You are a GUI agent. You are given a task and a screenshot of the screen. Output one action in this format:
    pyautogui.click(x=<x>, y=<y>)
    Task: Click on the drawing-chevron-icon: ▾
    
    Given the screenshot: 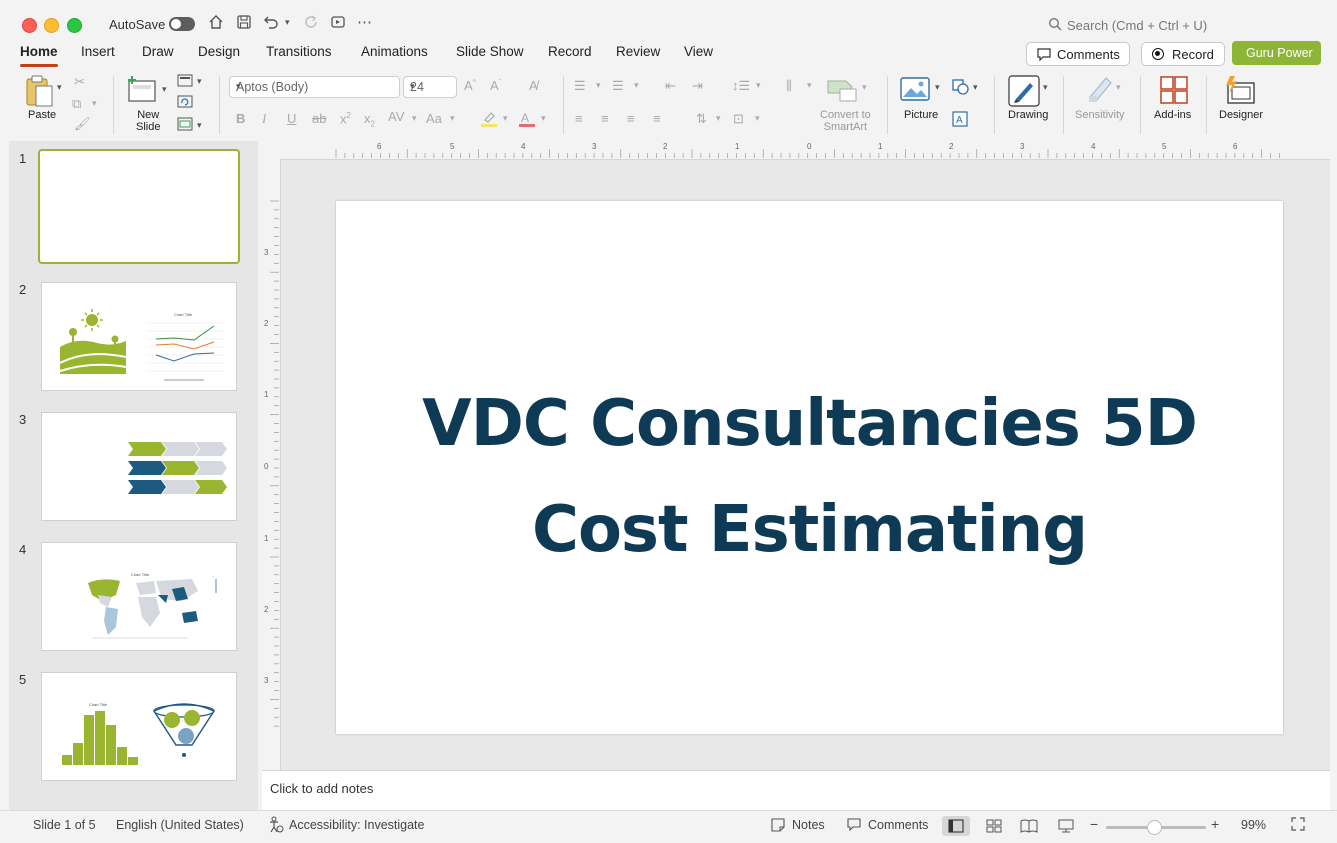 What is the action you would take?
    pyautogui.click(x=1045, y=87)
    